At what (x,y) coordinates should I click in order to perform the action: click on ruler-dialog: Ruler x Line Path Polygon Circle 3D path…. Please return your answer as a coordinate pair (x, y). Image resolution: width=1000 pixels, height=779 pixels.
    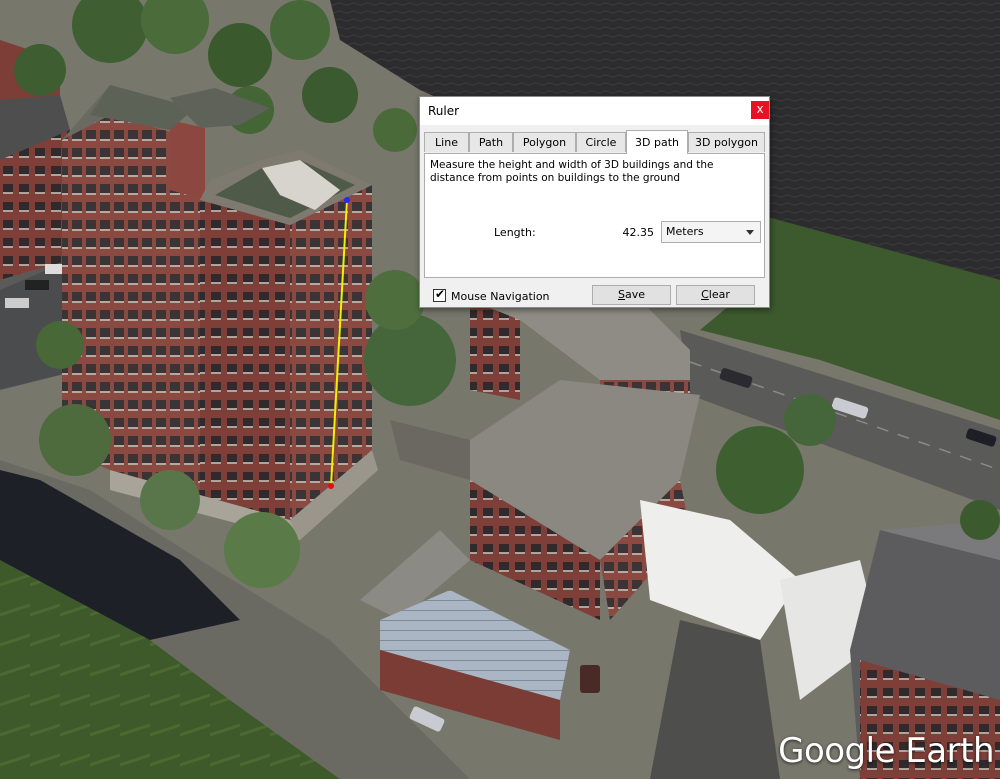
    Looking at the image, I should click on (594, 202).